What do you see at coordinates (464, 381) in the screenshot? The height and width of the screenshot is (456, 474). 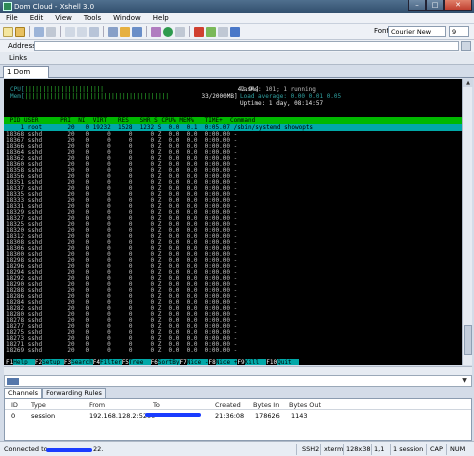 I see `chevron-down-icon: ▼` at bounding box center [464, 381].